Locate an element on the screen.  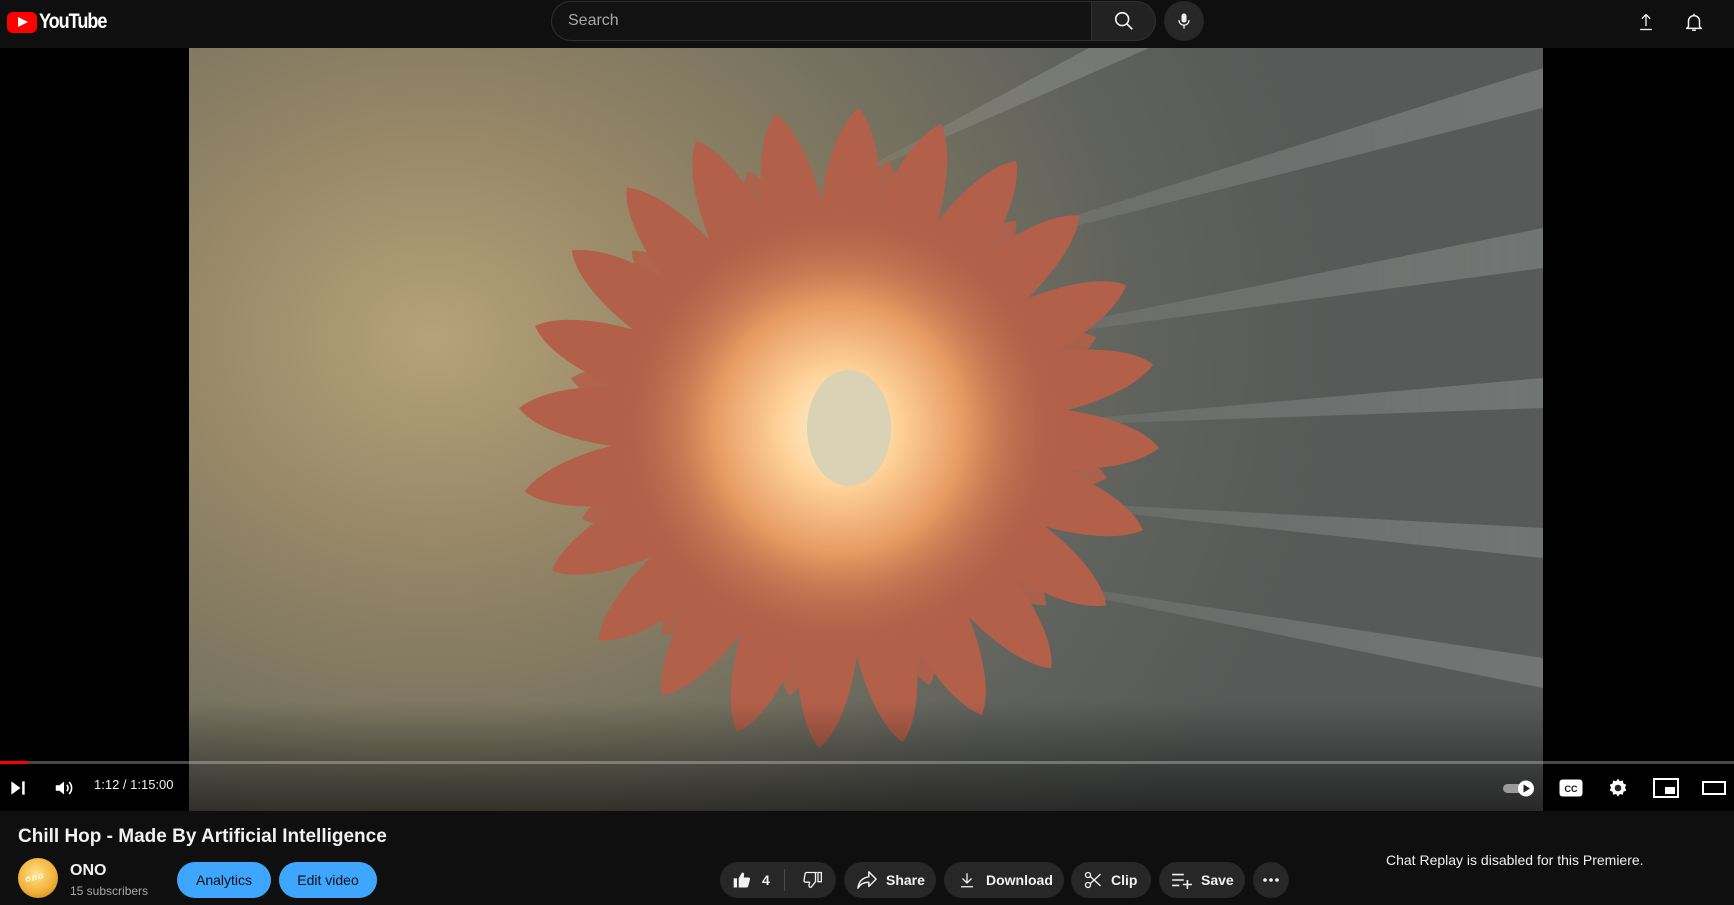
theater-icon is located at coordinates (1714, 788).